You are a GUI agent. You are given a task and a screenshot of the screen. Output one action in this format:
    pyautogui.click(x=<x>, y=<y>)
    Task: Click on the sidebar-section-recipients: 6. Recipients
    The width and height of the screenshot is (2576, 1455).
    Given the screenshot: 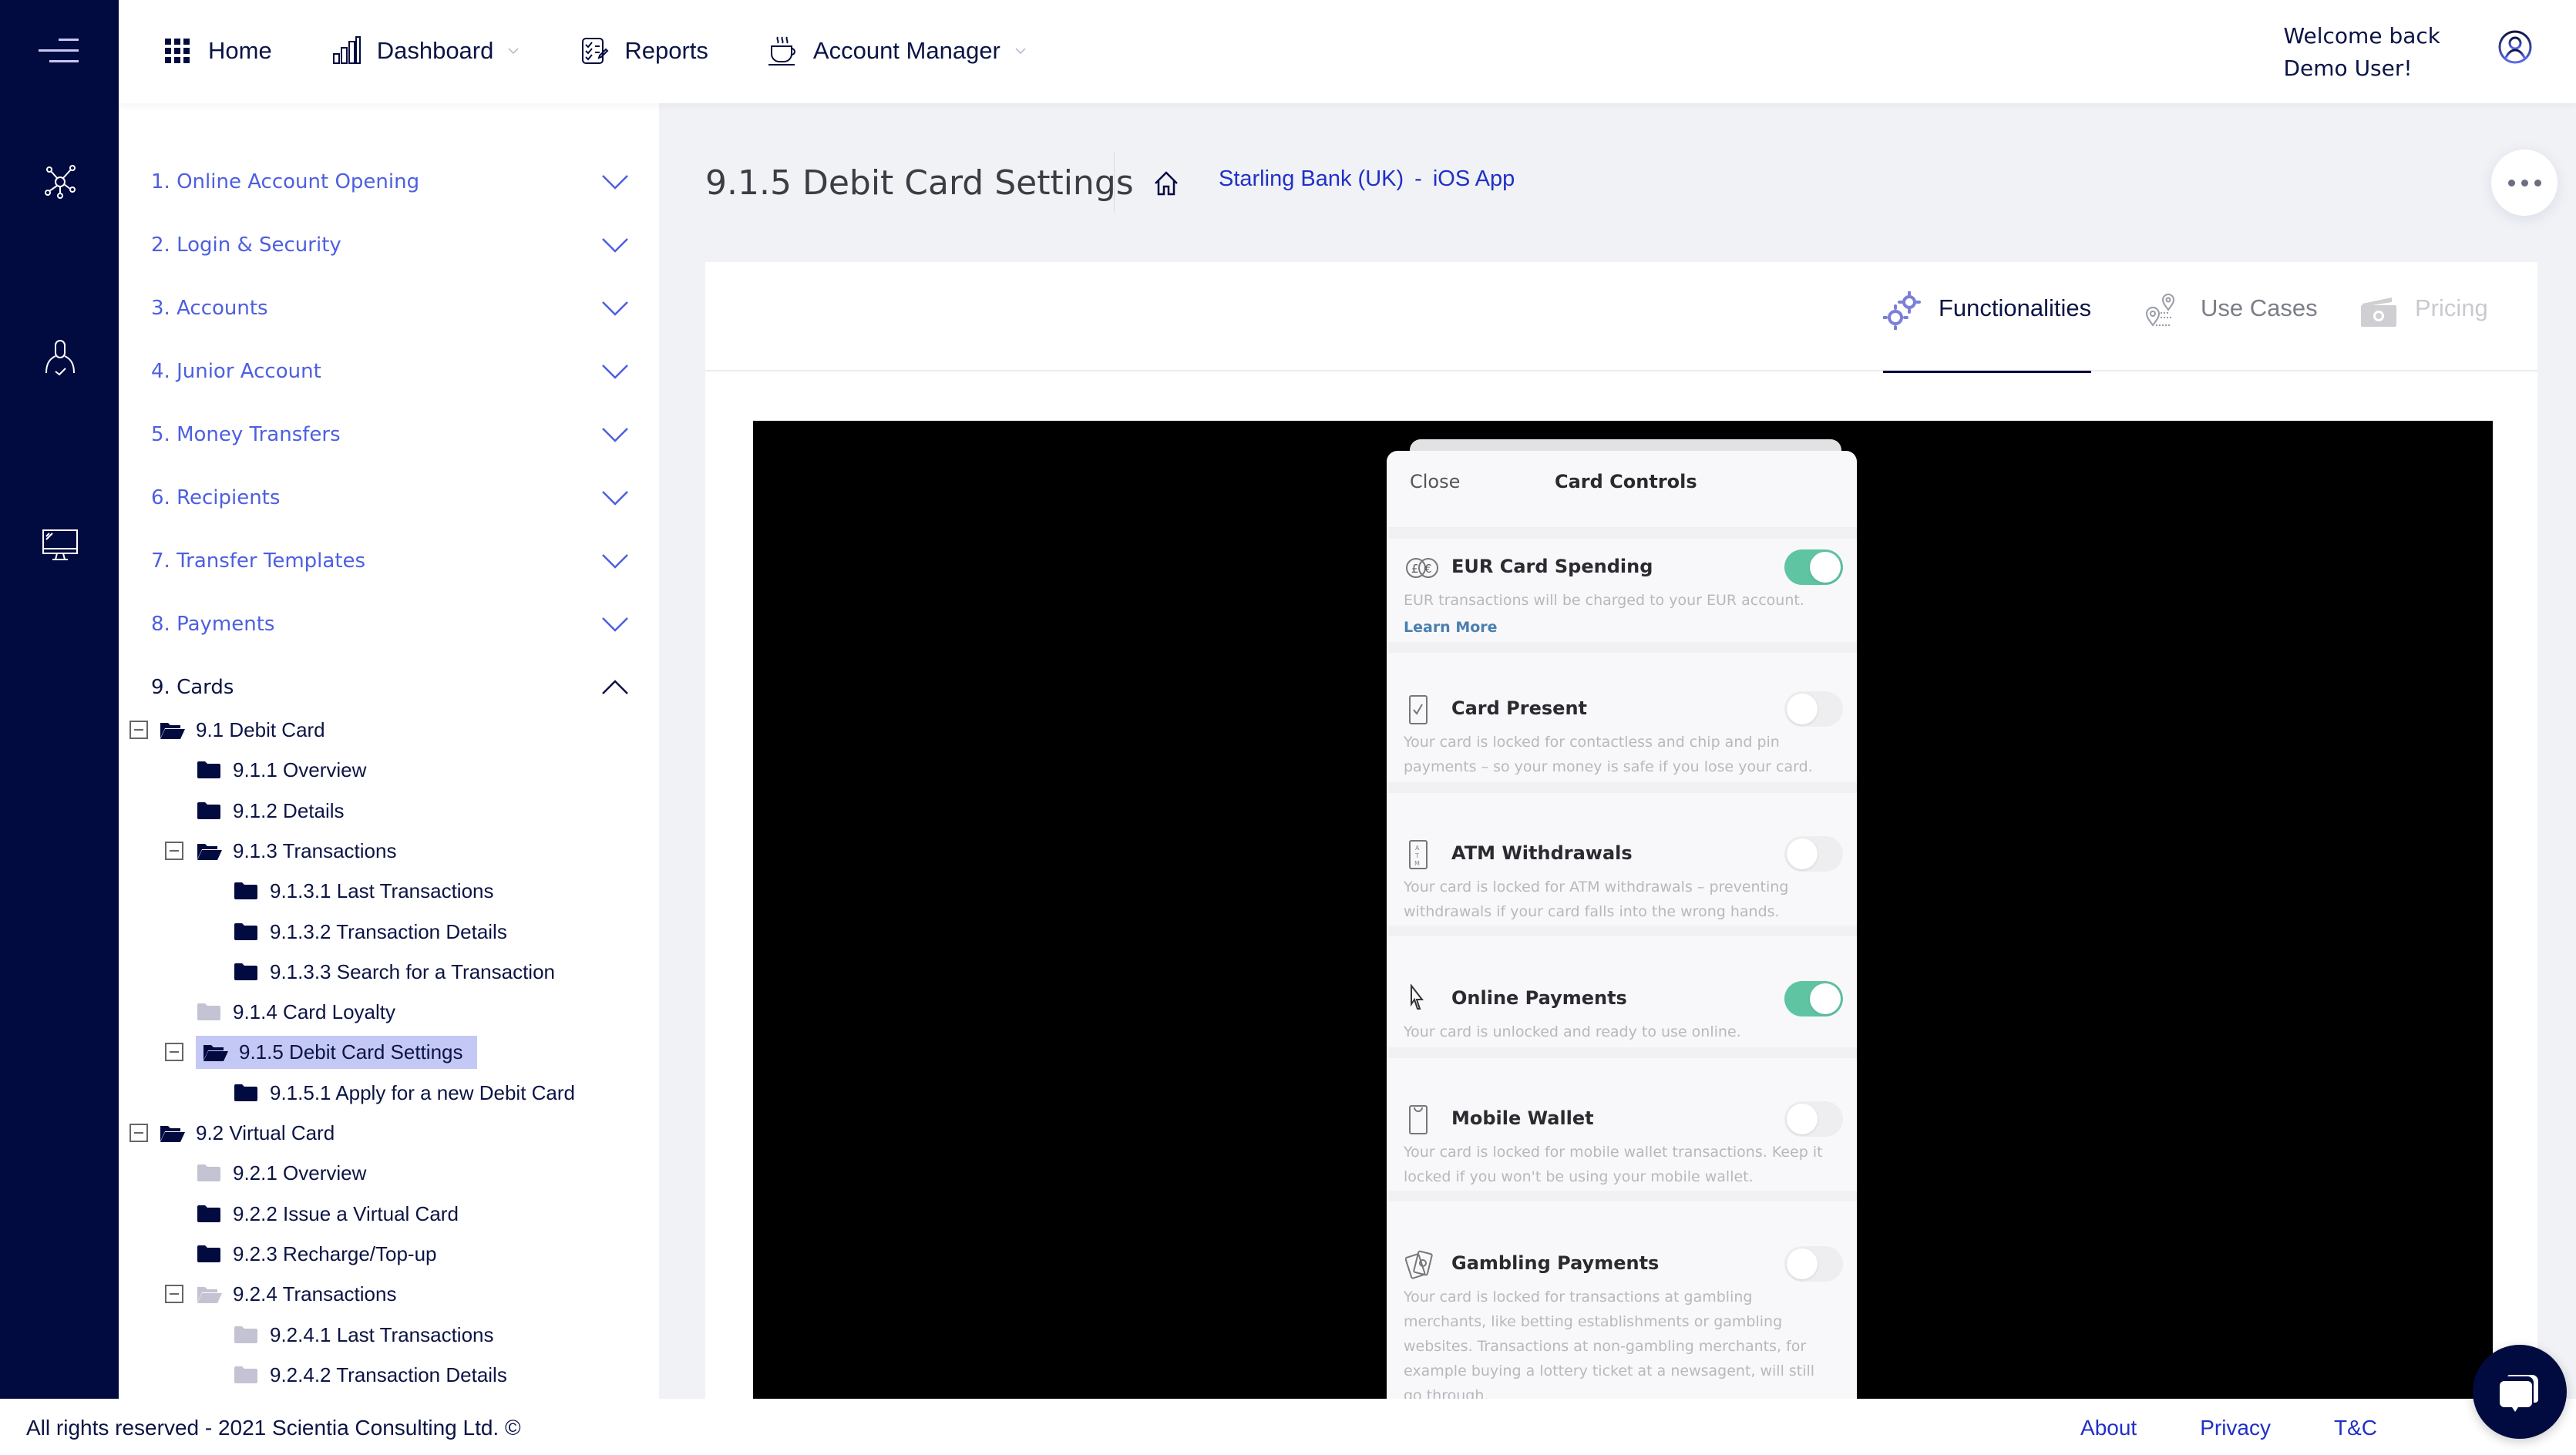 What is the action you would take?
    pyautogui.click(x=390, y=498)
    